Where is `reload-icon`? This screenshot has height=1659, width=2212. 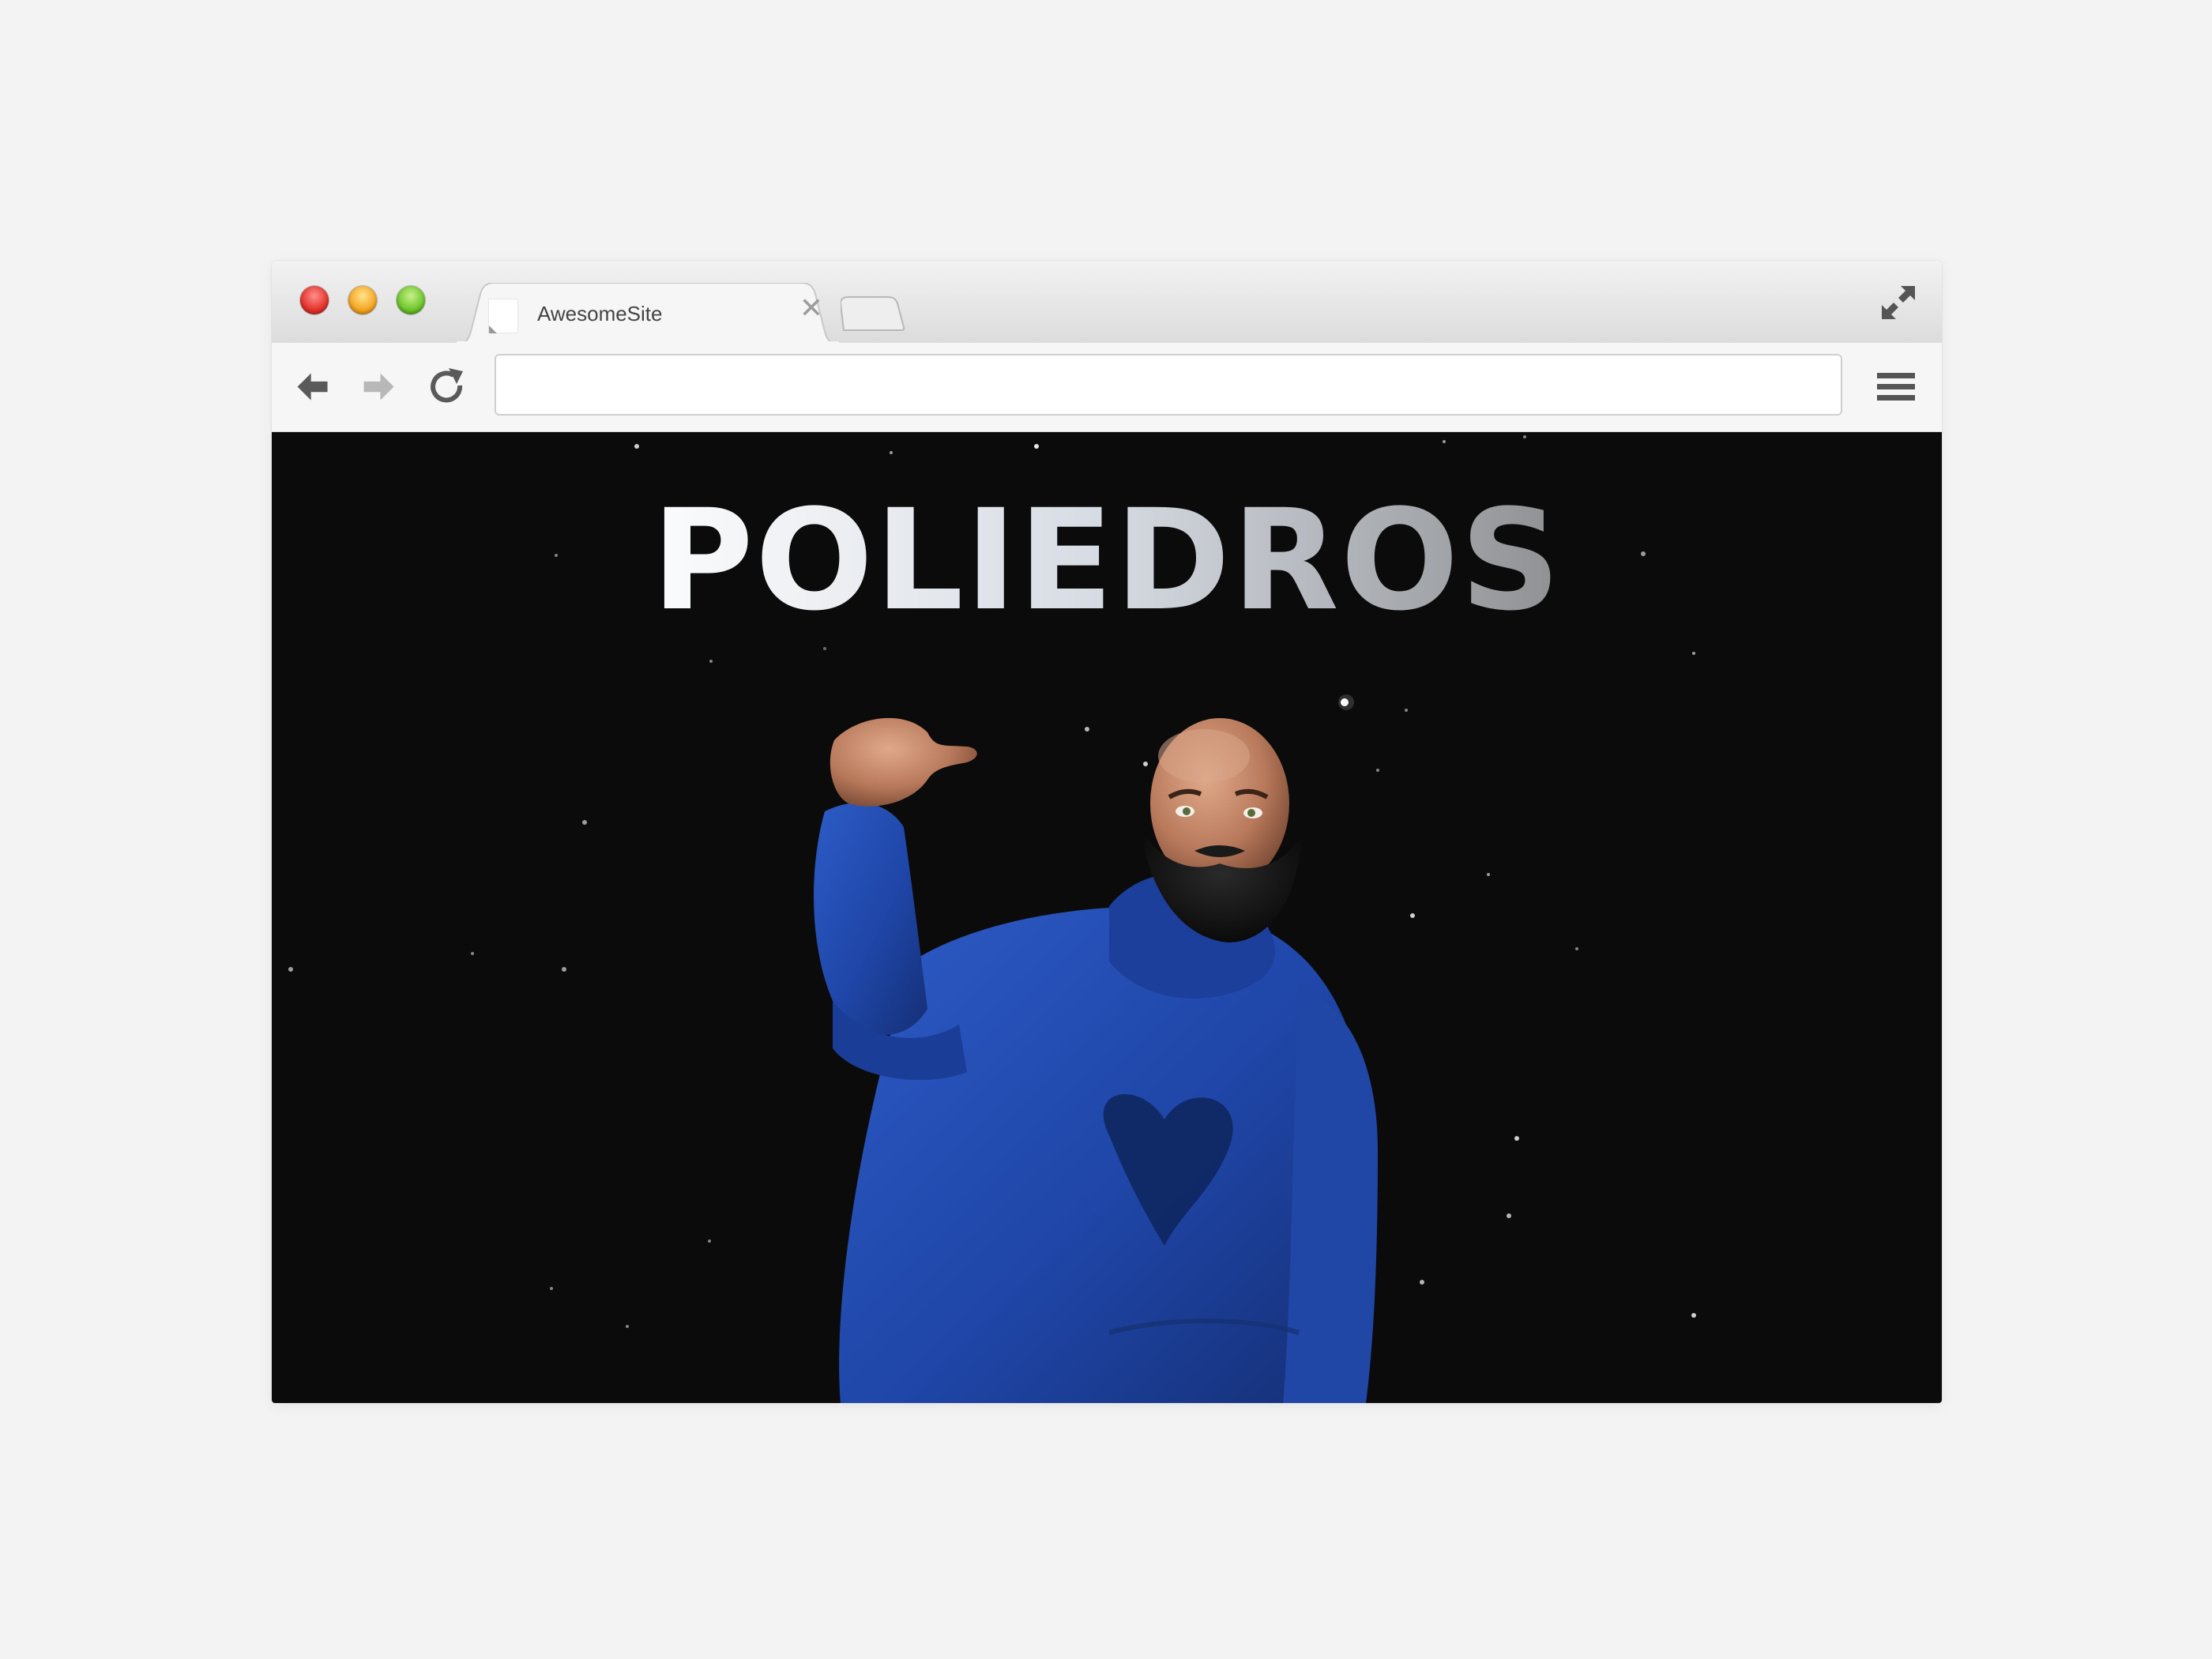 reload-icon is located at coordinates (447, 387).